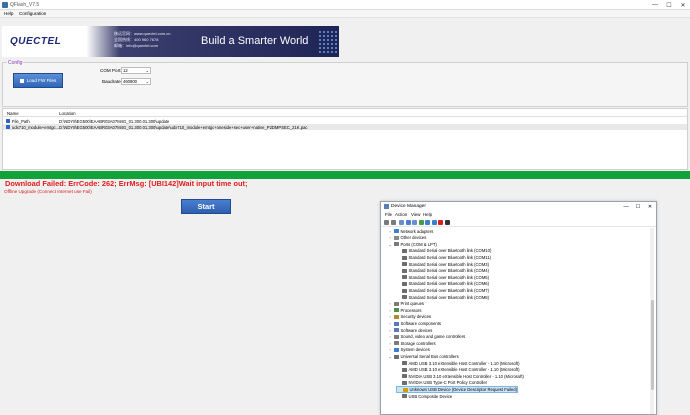 This screenshot has width=690, height=415. What do you see at coordinates (407, 238) in the screenshot?
I see `device-tree-item: › Other devices` at bounding box center [407, 238].